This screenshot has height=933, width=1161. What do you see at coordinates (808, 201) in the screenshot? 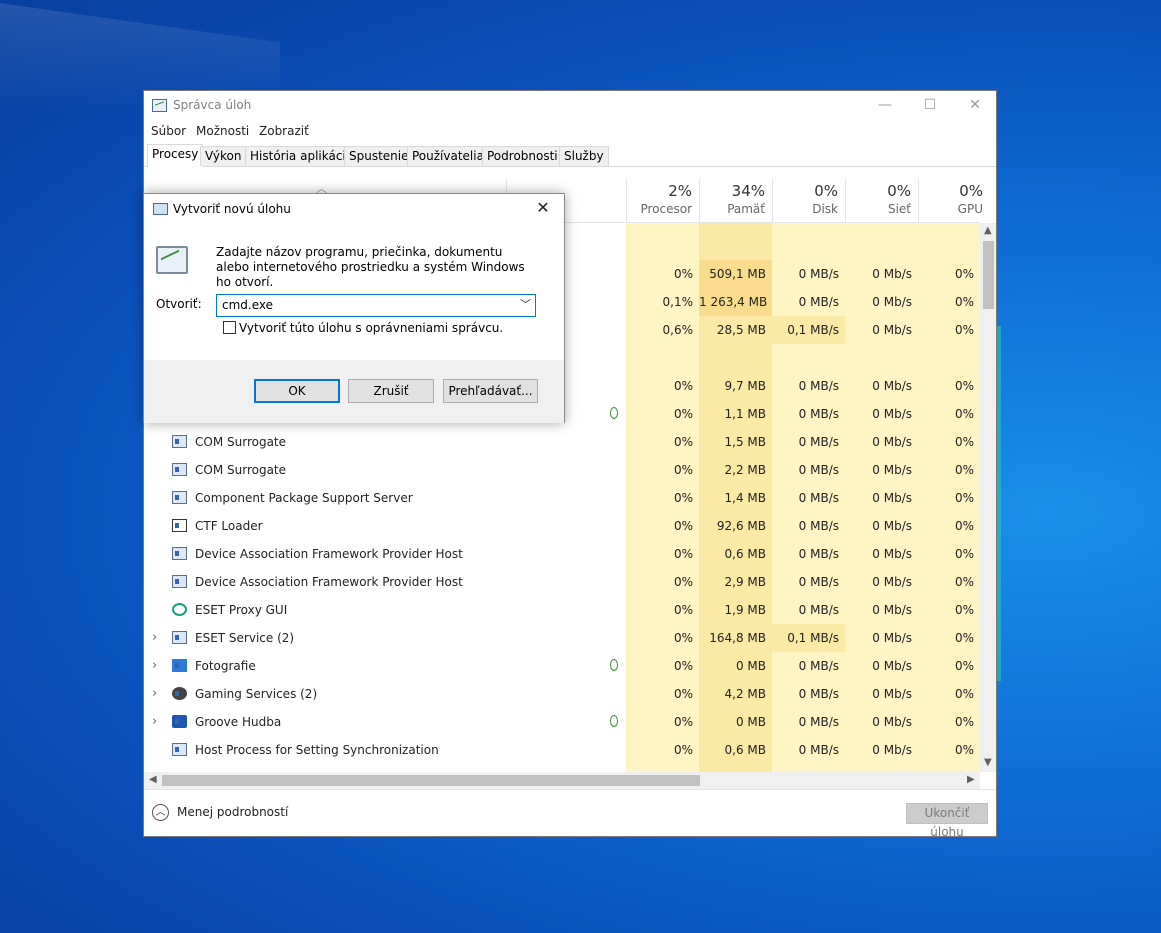
I see `column-header-disk: 0% Disk` at bounding box center [808, 201].